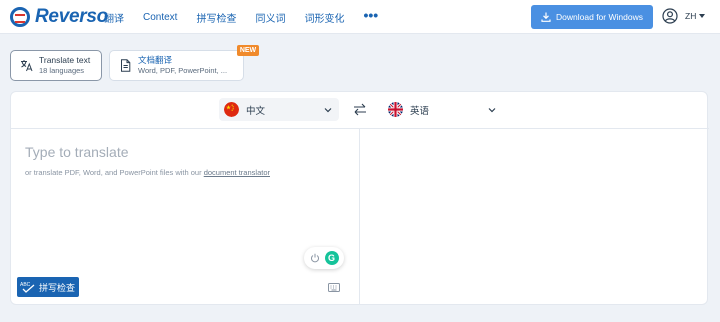  What do you see at coordinates (279, 109) in the screenshot?
I see `source-language-select: 中文` at bounding box center [279, 109].